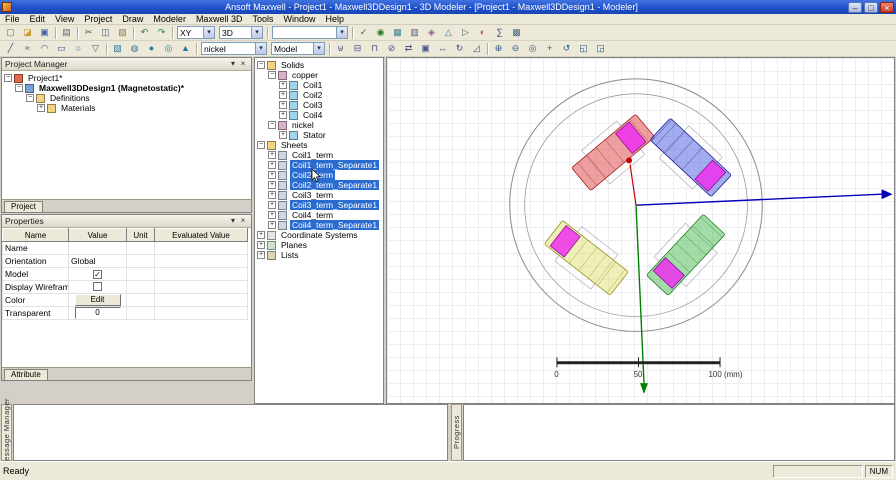 The height and width of the screenshot is (480, 896). Describe the element at coordinates (219, 19) in the screenshot. I see `menu-item: Maxwell 3D` at that location.